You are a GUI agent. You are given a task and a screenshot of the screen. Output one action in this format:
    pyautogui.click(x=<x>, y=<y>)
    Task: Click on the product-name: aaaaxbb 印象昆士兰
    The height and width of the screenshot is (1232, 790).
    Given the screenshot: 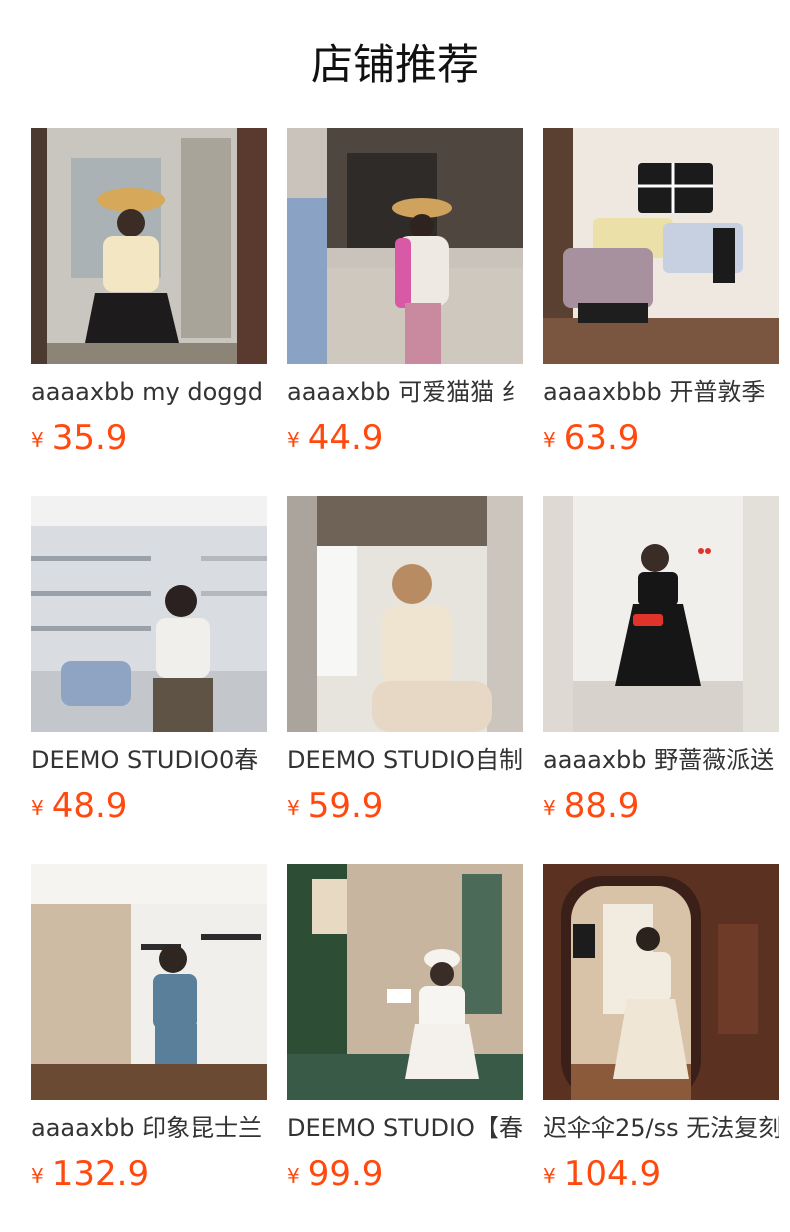 What is the action you would take?
    pyautogui.click(x=149, y=1128)
    